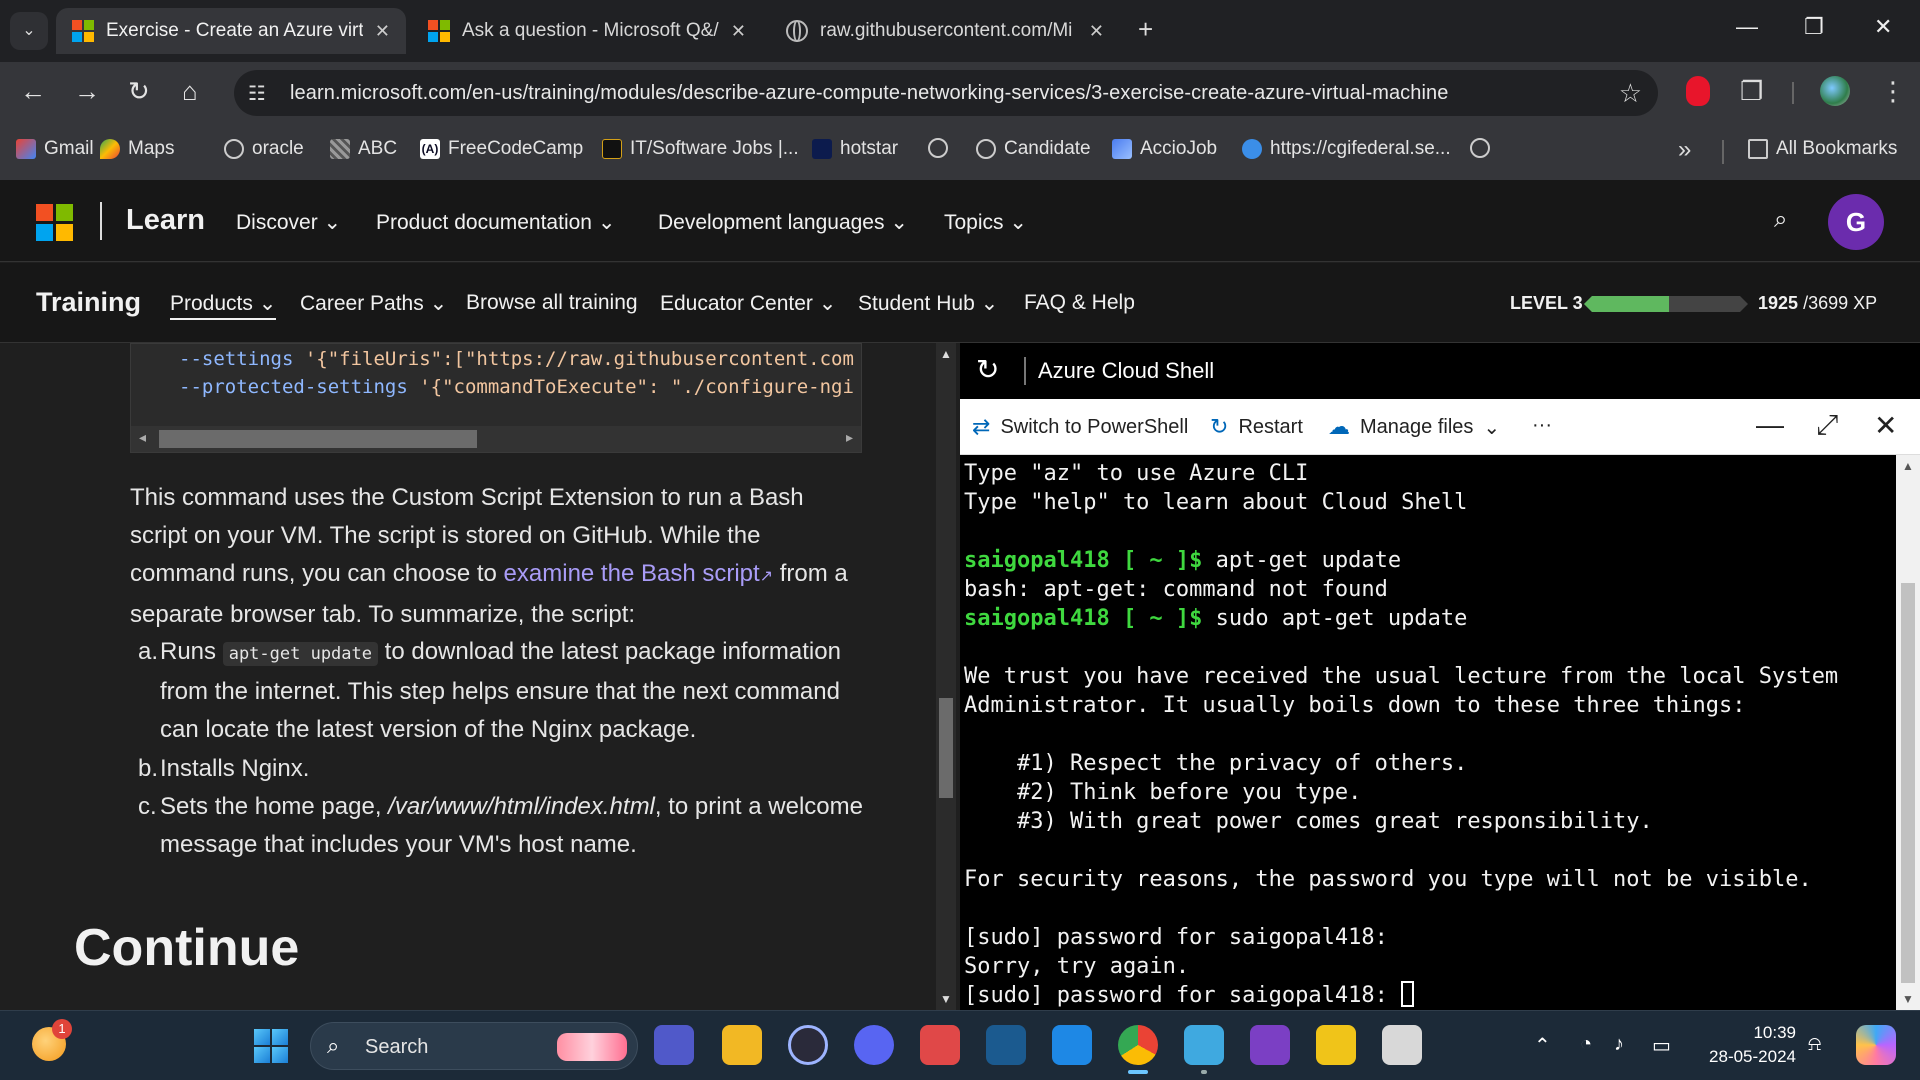 The width and height of the screenshot is (1920, 1080). Describe the element at coordinates (1835, 91) in the screenshot. I see `profile-avatar-icon` at that location.